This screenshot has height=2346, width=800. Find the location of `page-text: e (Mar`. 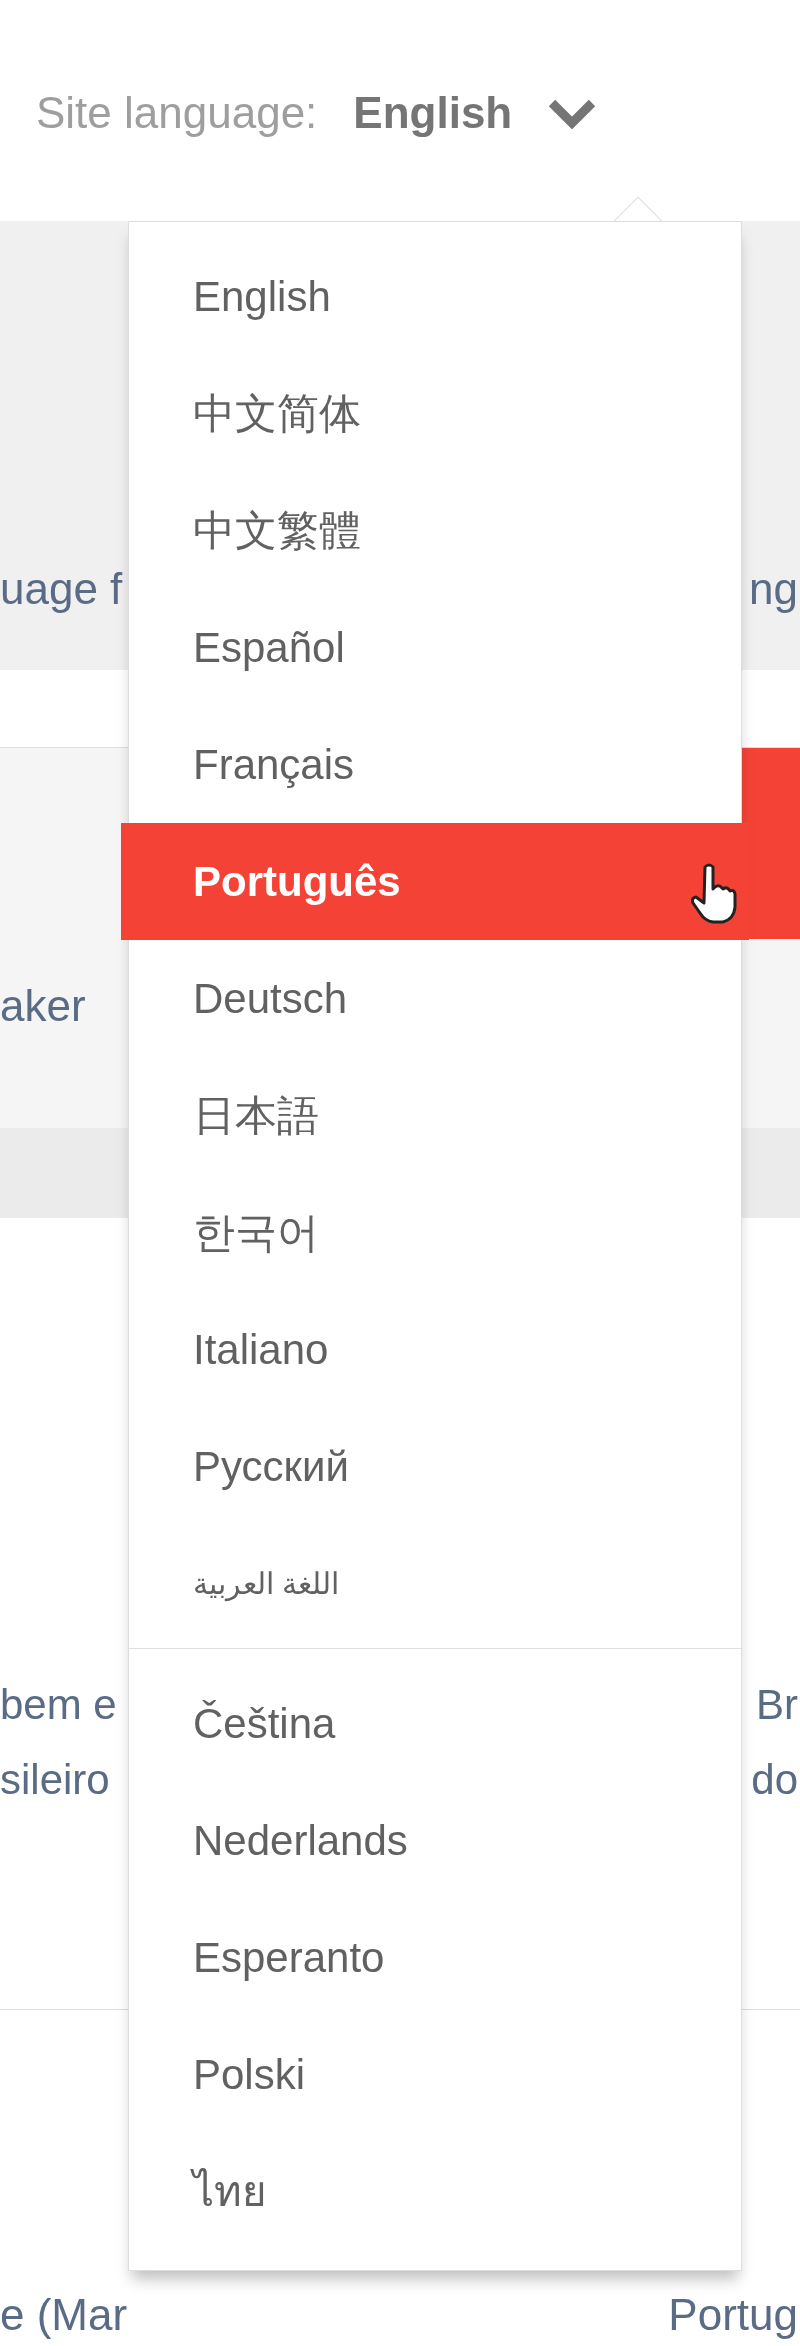

page-text: e (Mar is located at coordinates (64, 2315).